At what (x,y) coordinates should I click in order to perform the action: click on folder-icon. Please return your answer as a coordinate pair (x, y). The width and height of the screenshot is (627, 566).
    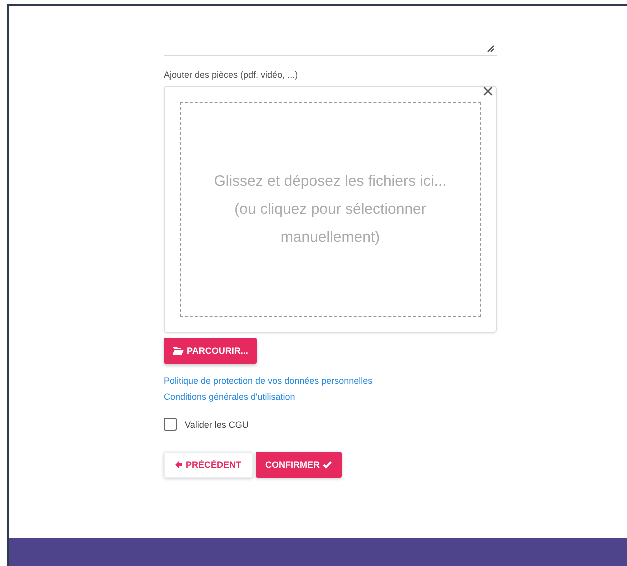
    Looking at the image, I should click on (178, 351).